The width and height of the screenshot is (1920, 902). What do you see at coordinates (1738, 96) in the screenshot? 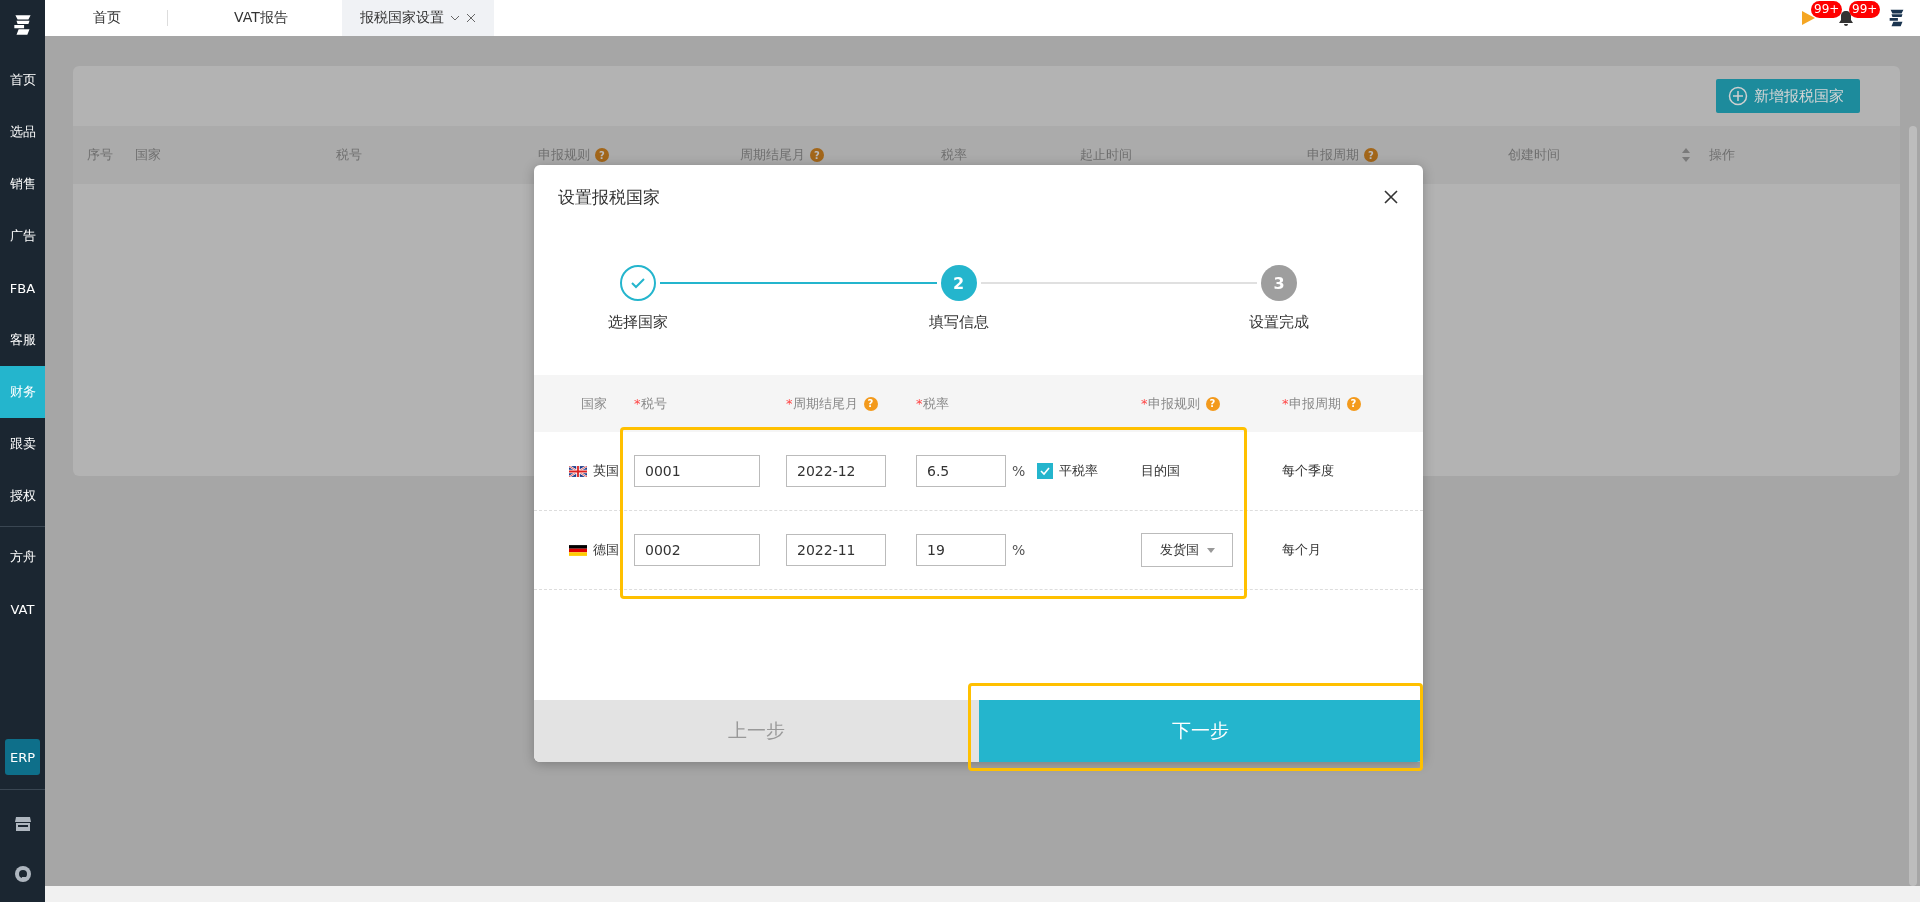
I see `plus-icon` at bounding box center [1738, 96].